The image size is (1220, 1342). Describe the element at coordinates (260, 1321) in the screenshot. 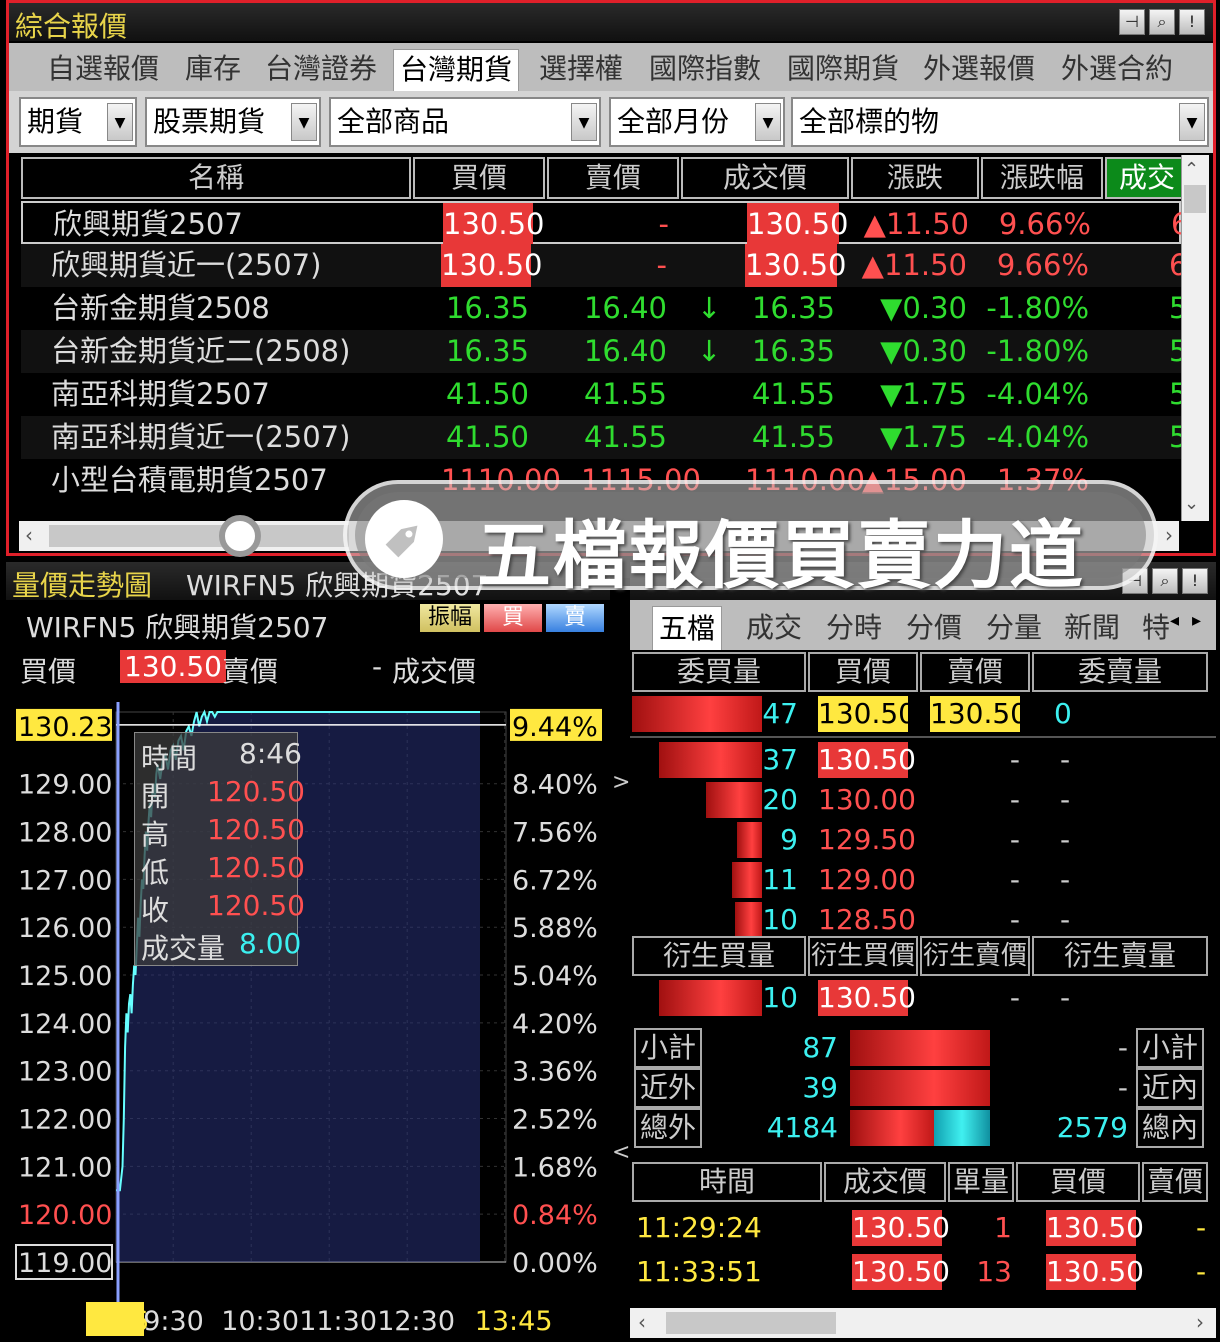

I see `x-tick-label: 10:30` at that location.